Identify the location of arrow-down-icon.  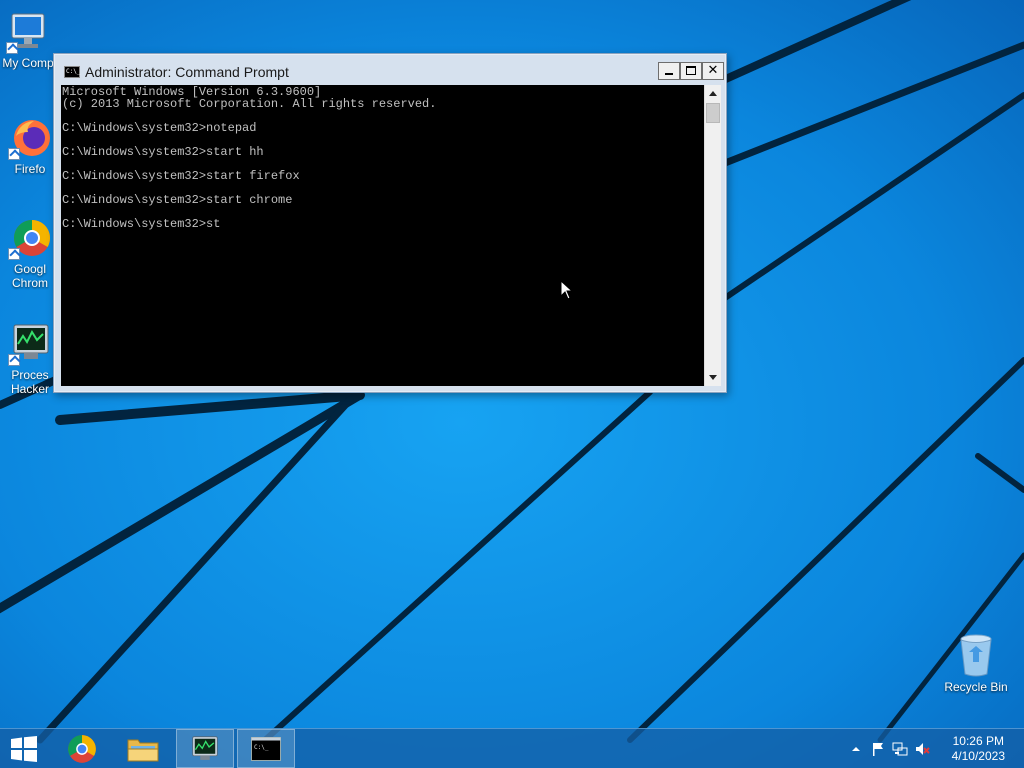
(713, 377).